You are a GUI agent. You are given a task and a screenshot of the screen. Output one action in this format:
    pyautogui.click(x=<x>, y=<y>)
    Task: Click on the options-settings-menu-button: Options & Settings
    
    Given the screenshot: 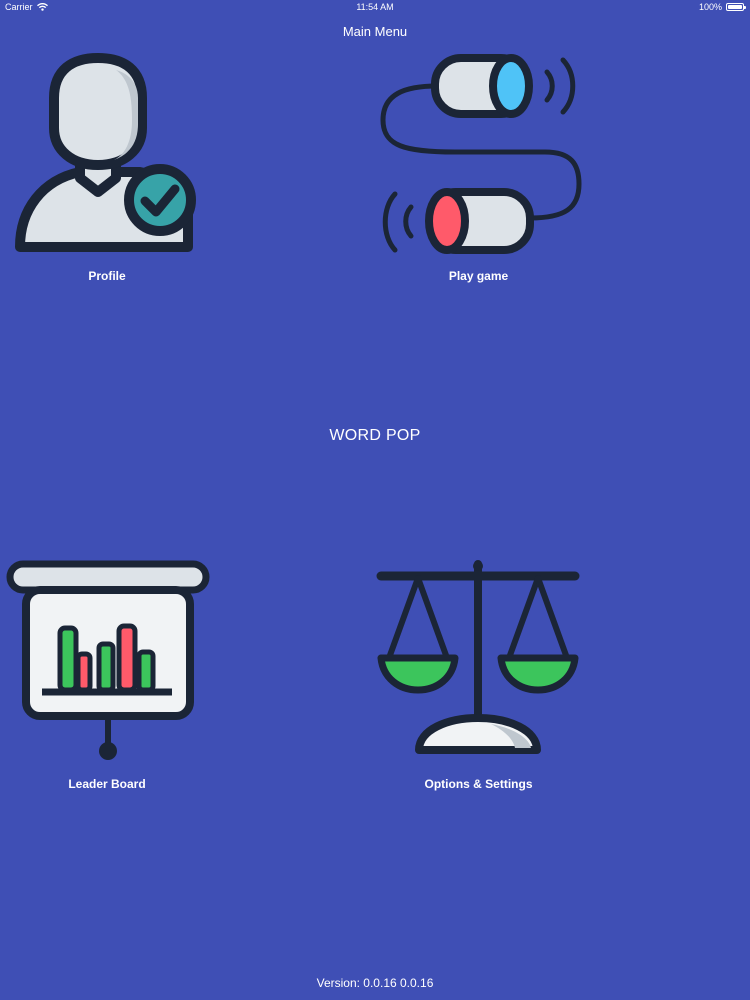 What is the action you would take?
    pyautogui.click(x=480, y=678)
    